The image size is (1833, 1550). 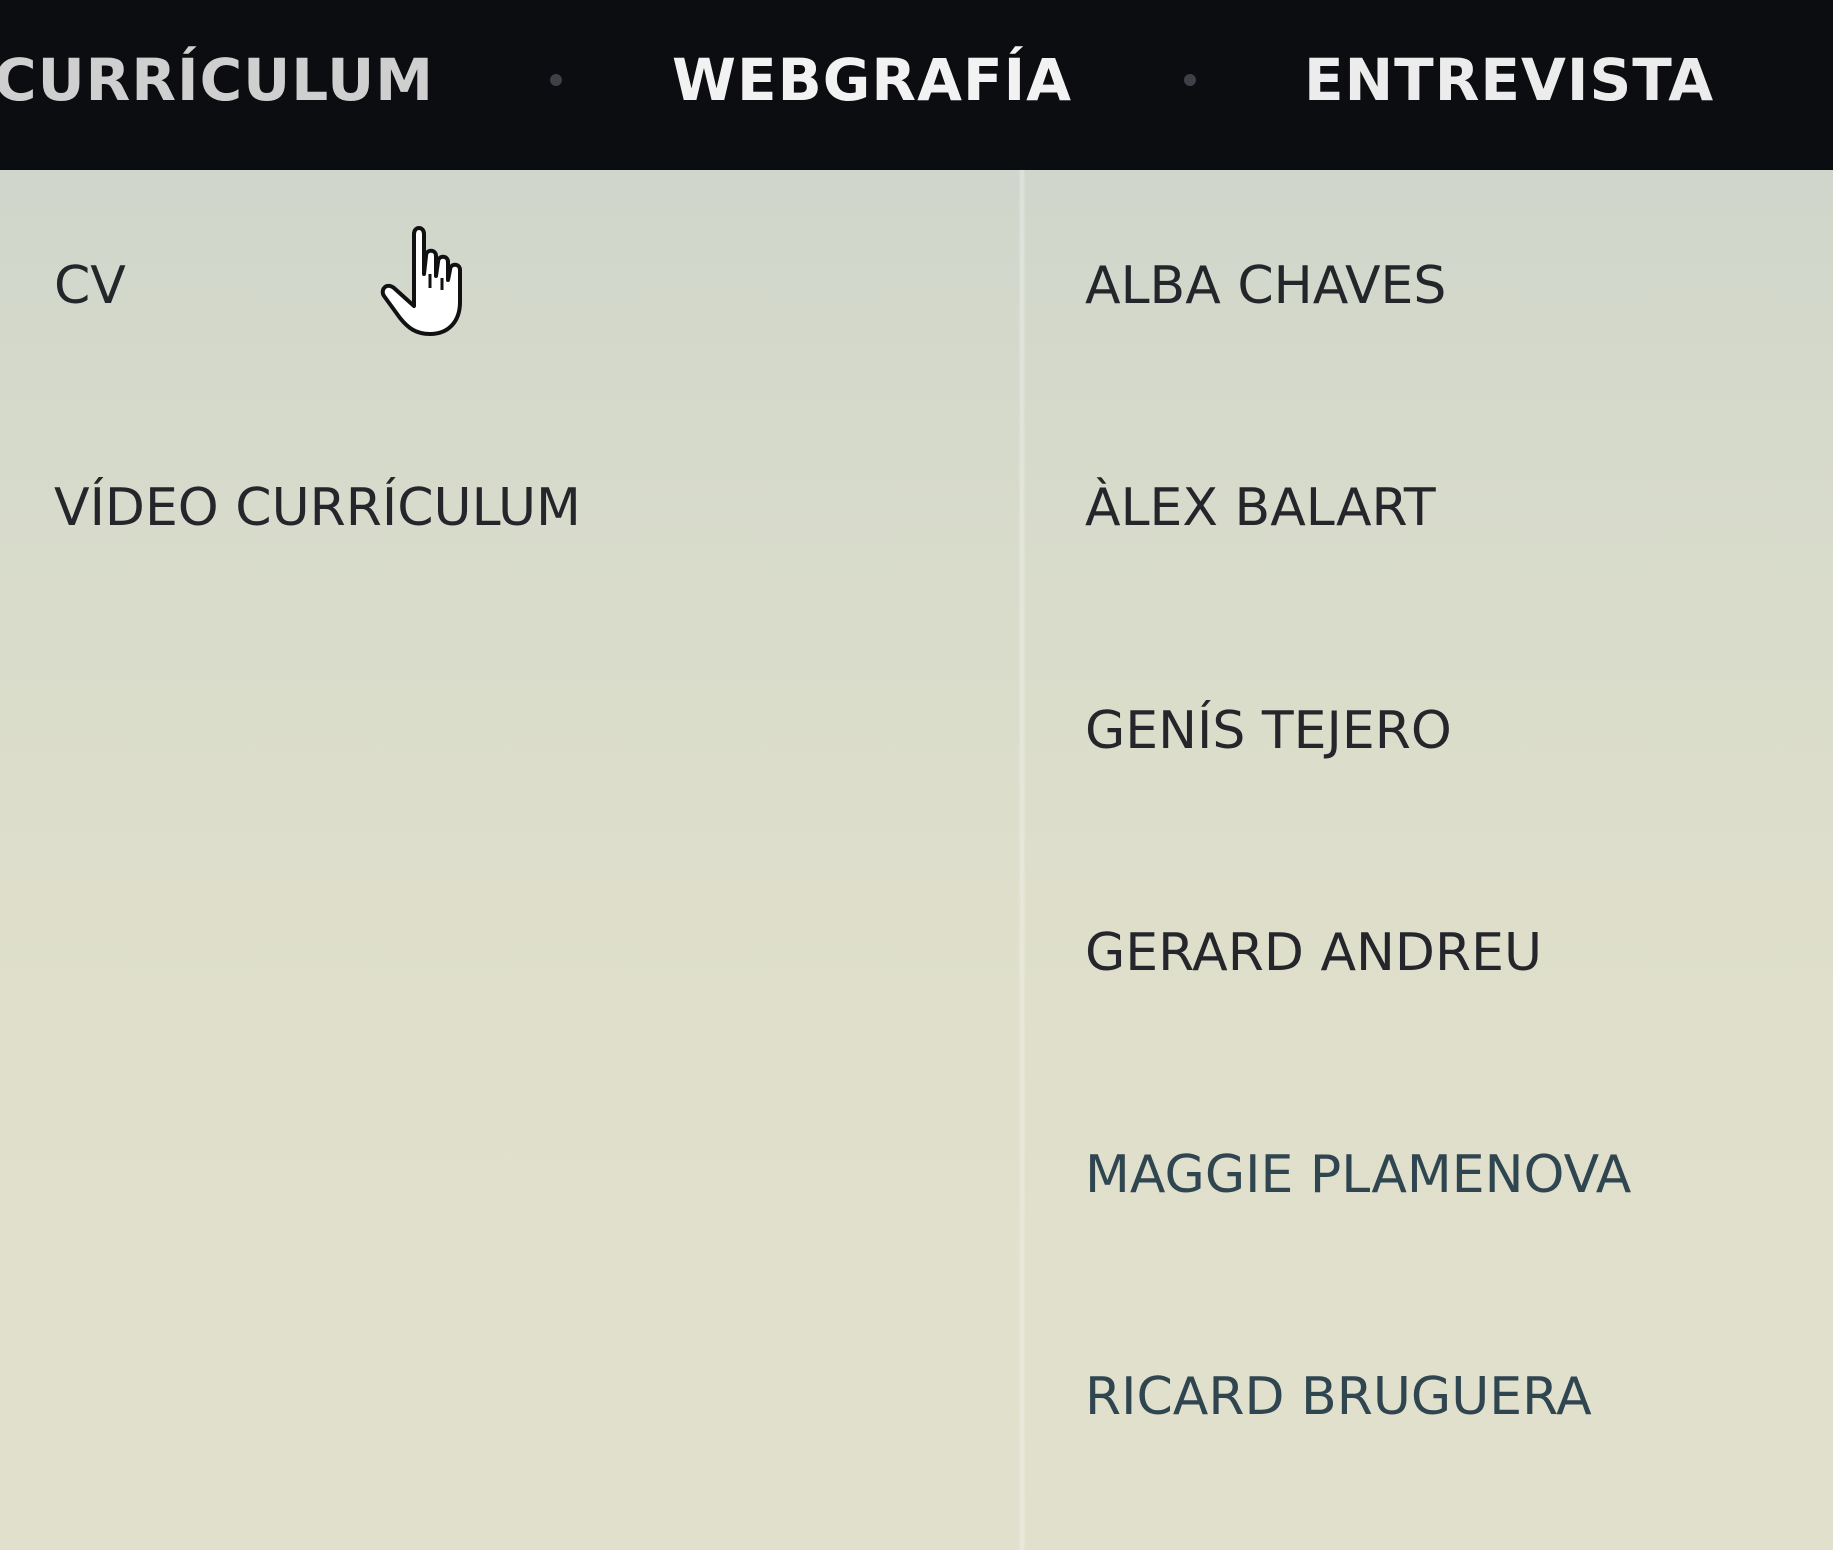 I want to click on top-navbar: CURRÍCULUM WEBGRAFÍA ENTREVISTA, so click(x=916, y=85).